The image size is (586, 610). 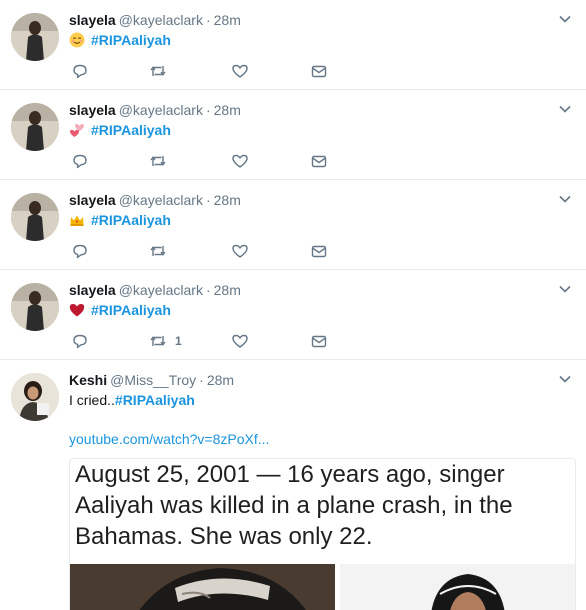 What do you see at coordinates (178, 341) in the screenshot?
I see `retweet-count: 1` at bounding box center [178, 341].